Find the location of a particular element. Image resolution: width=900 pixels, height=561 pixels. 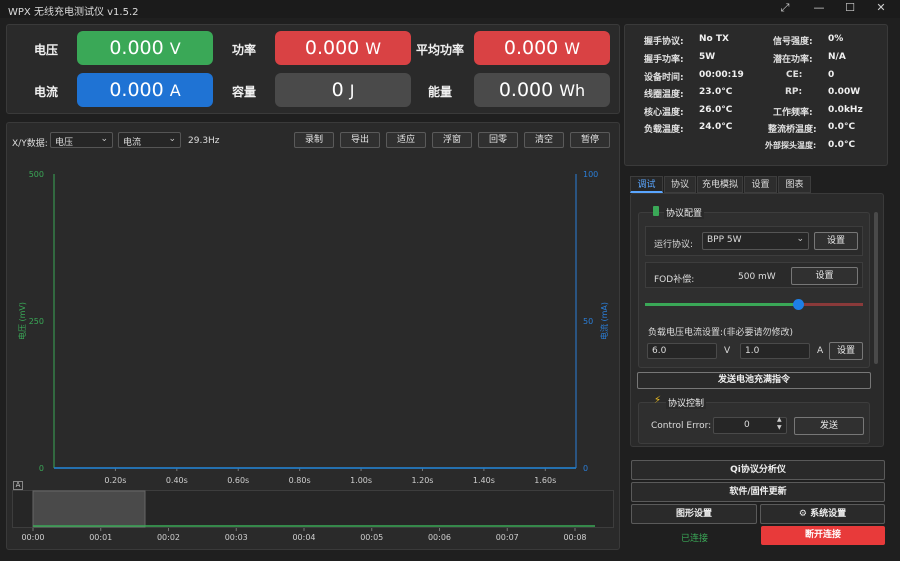

send-control-error-button: 发送 is located at coordinates (829, 426).